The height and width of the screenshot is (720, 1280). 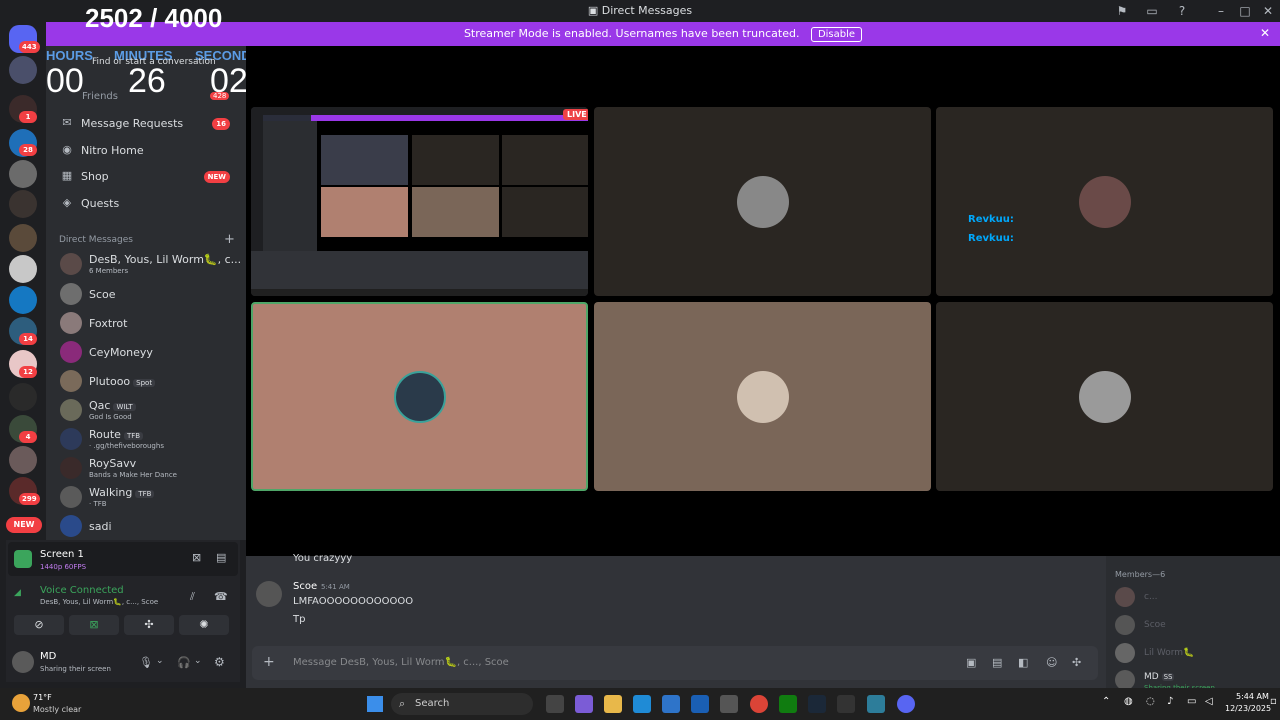 What do you see at coordinates (28, 372) in the screenshot?
I see `server-badge: 12` at bounding box center [28, 372].